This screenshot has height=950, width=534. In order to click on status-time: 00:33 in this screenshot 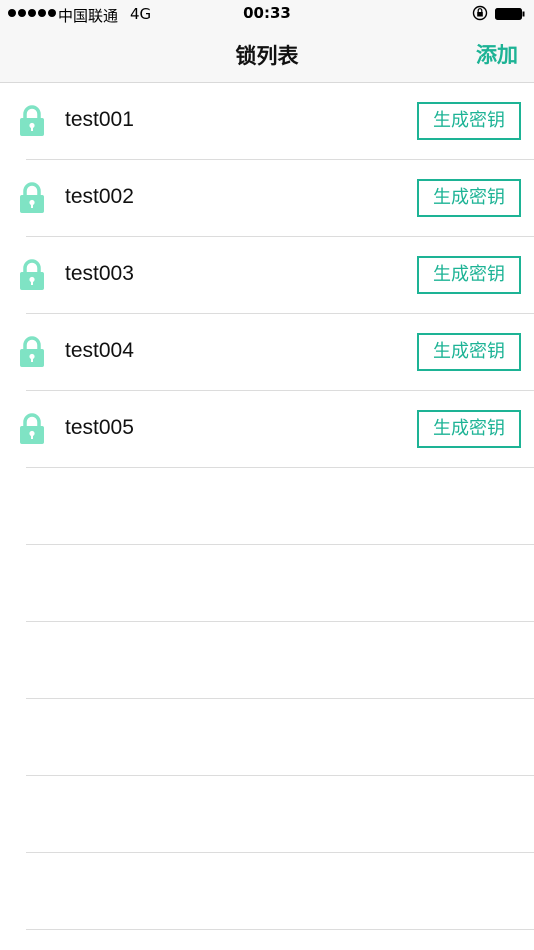, I will do `click(267, 13)`.